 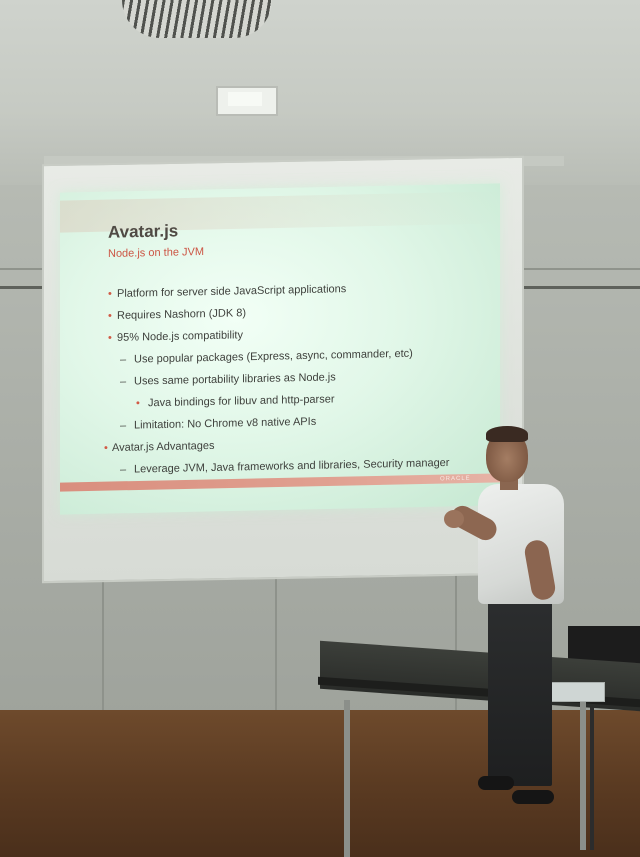 I want to click on presenter-hand, so click(x=454, y=519).